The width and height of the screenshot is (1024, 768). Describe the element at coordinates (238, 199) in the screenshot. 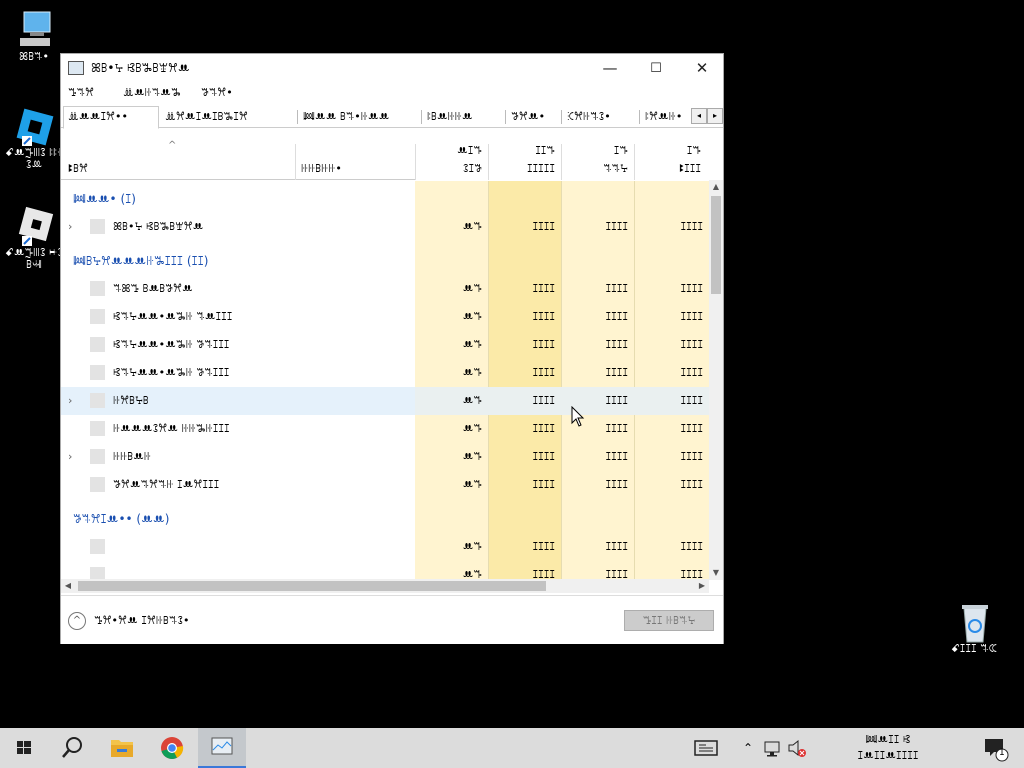

I see `name-cell: ꔞꔚꔚ• (ꕯ)` at that location.